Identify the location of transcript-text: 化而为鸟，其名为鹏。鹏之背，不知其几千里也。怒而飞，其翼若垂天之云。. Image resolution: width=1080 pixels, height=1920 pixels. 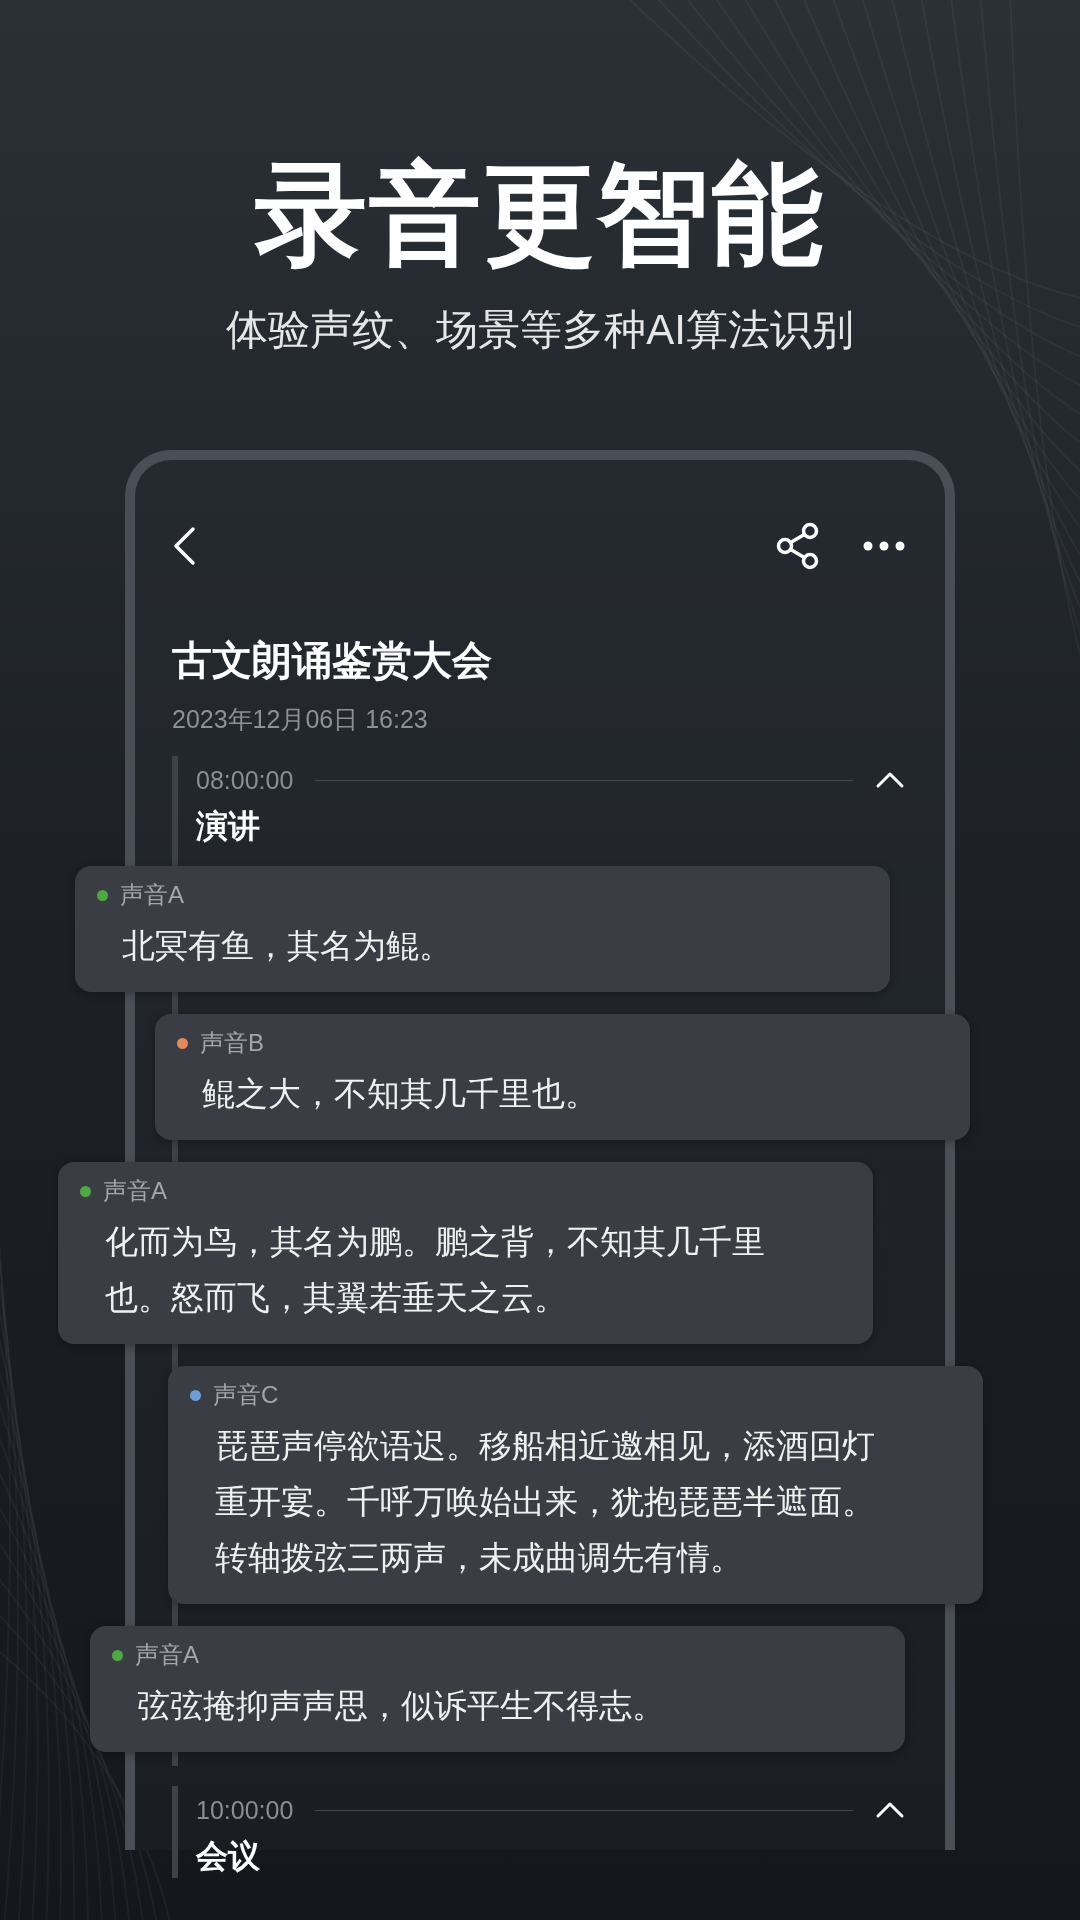
(435, 1270).